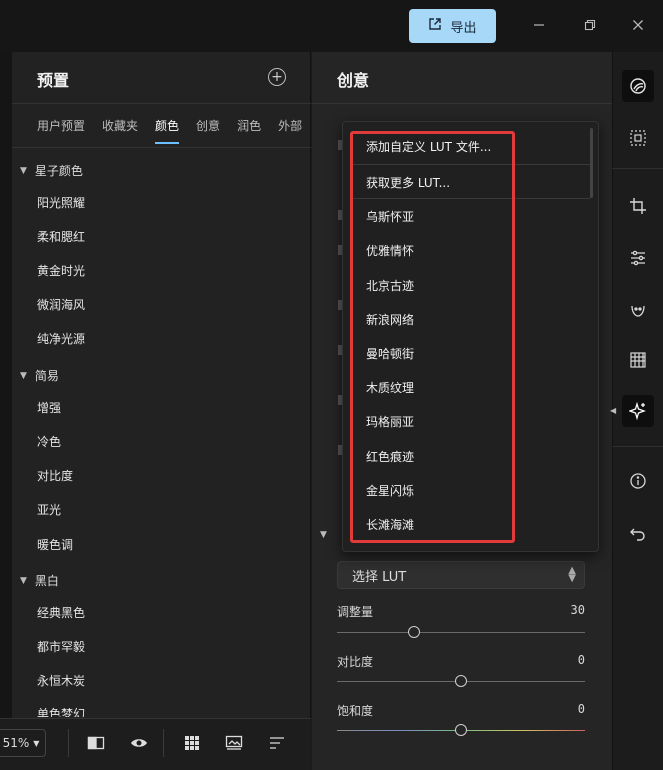 Image resolution: width=663 pixels, height=770 pixels. Describe the element at coordinates (61, 646) in the screenshot. I see `preset-item: 都市罕毅` at that location.